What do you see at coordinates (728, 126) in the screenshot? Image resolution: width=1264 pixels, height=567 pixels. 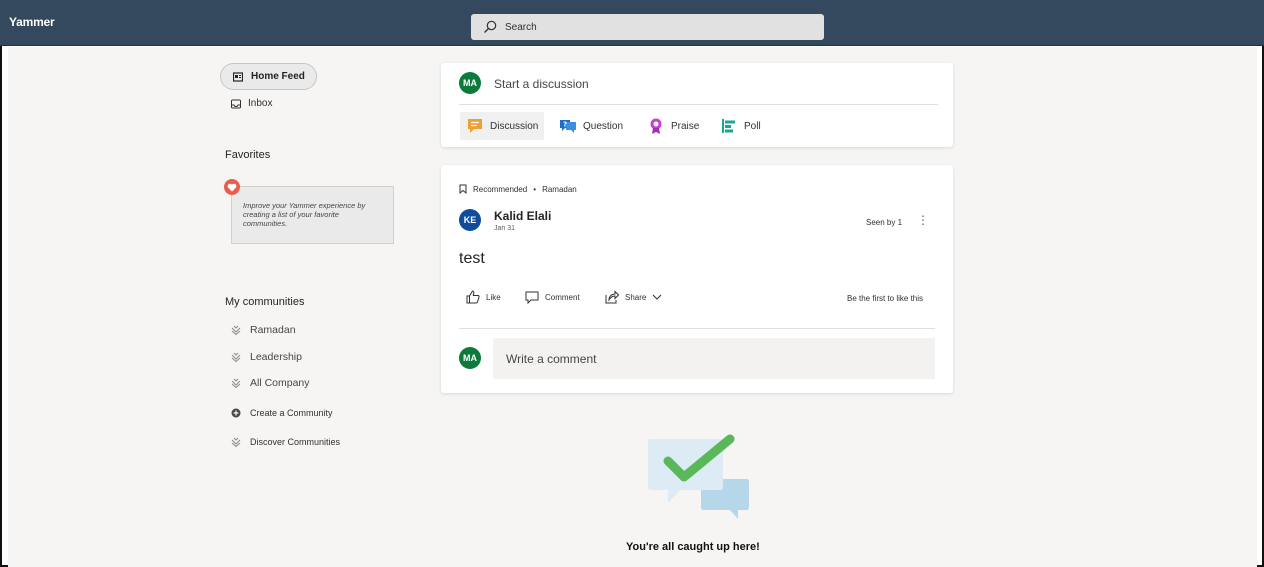 I see `poll-icon` at bounding box center [728, 126].